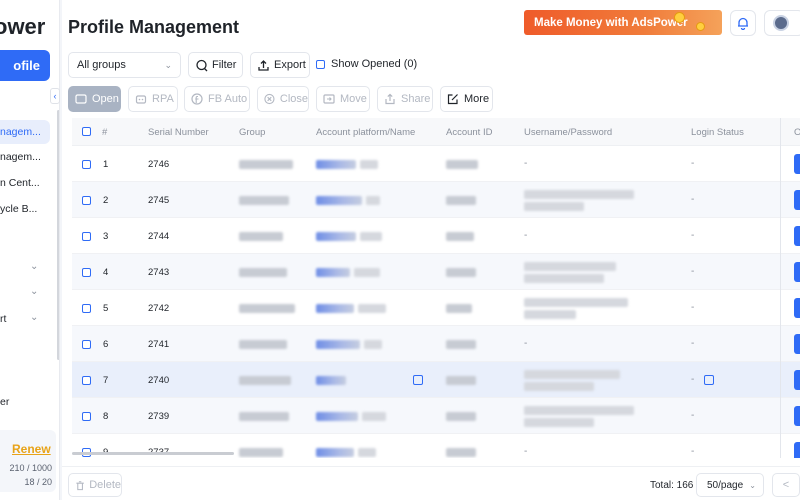 The height and width of the screenshot is (500, 800). Describe the element at coordinates (320, 64) in the screenshot. I see `checkbox` at that location.